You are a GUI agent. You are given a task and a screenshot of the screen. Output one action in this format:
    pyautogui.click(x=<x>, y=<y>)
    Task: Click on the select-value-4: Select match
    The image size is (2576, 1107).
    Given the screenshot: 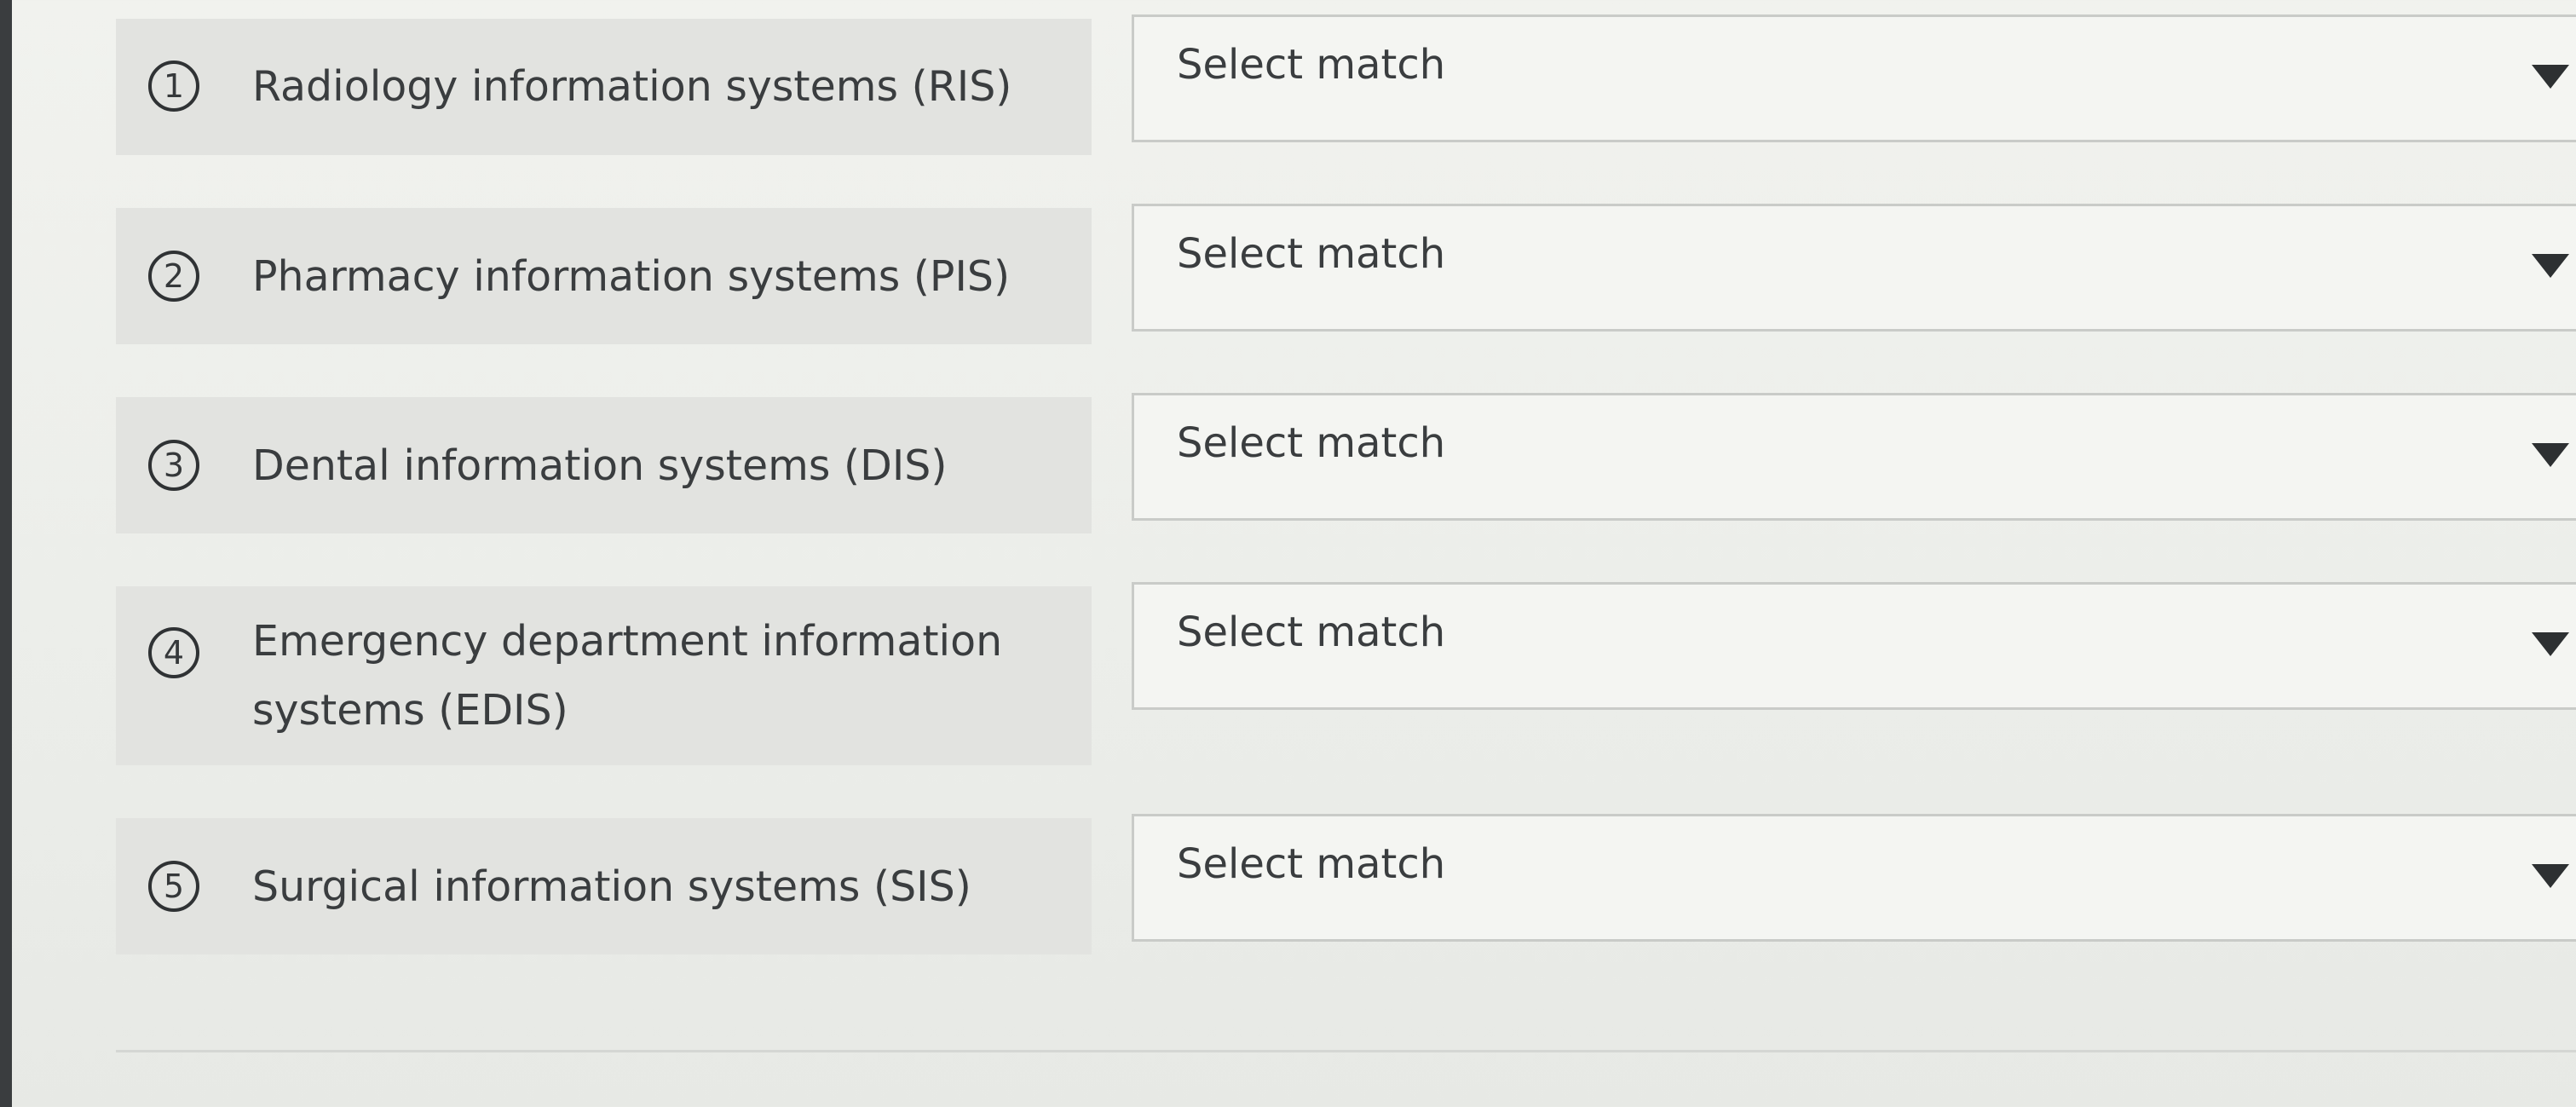 What is the action you would take?
    pyautogui.click(x=1311, y=632)
    